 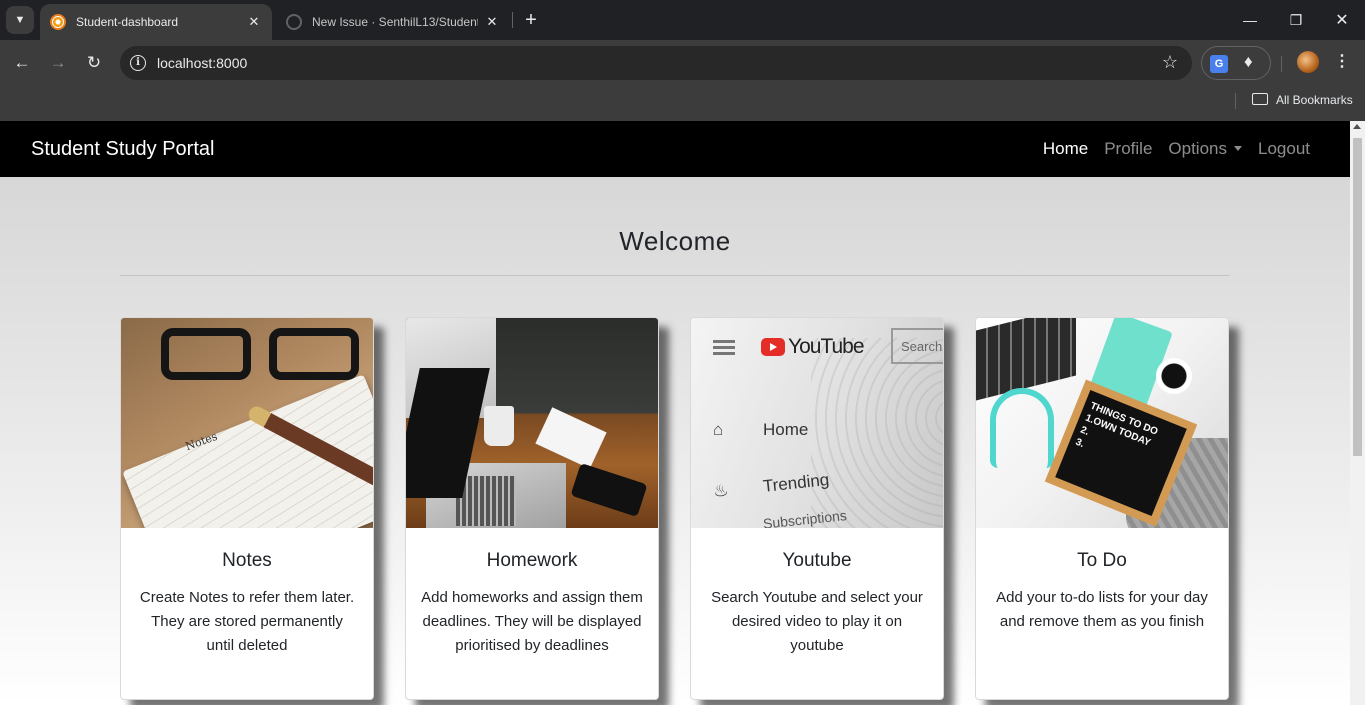 What do you see at coordinates (247, 560) in the screenshot?
I see `card-title: Notes` at bounding box center [247, 560].